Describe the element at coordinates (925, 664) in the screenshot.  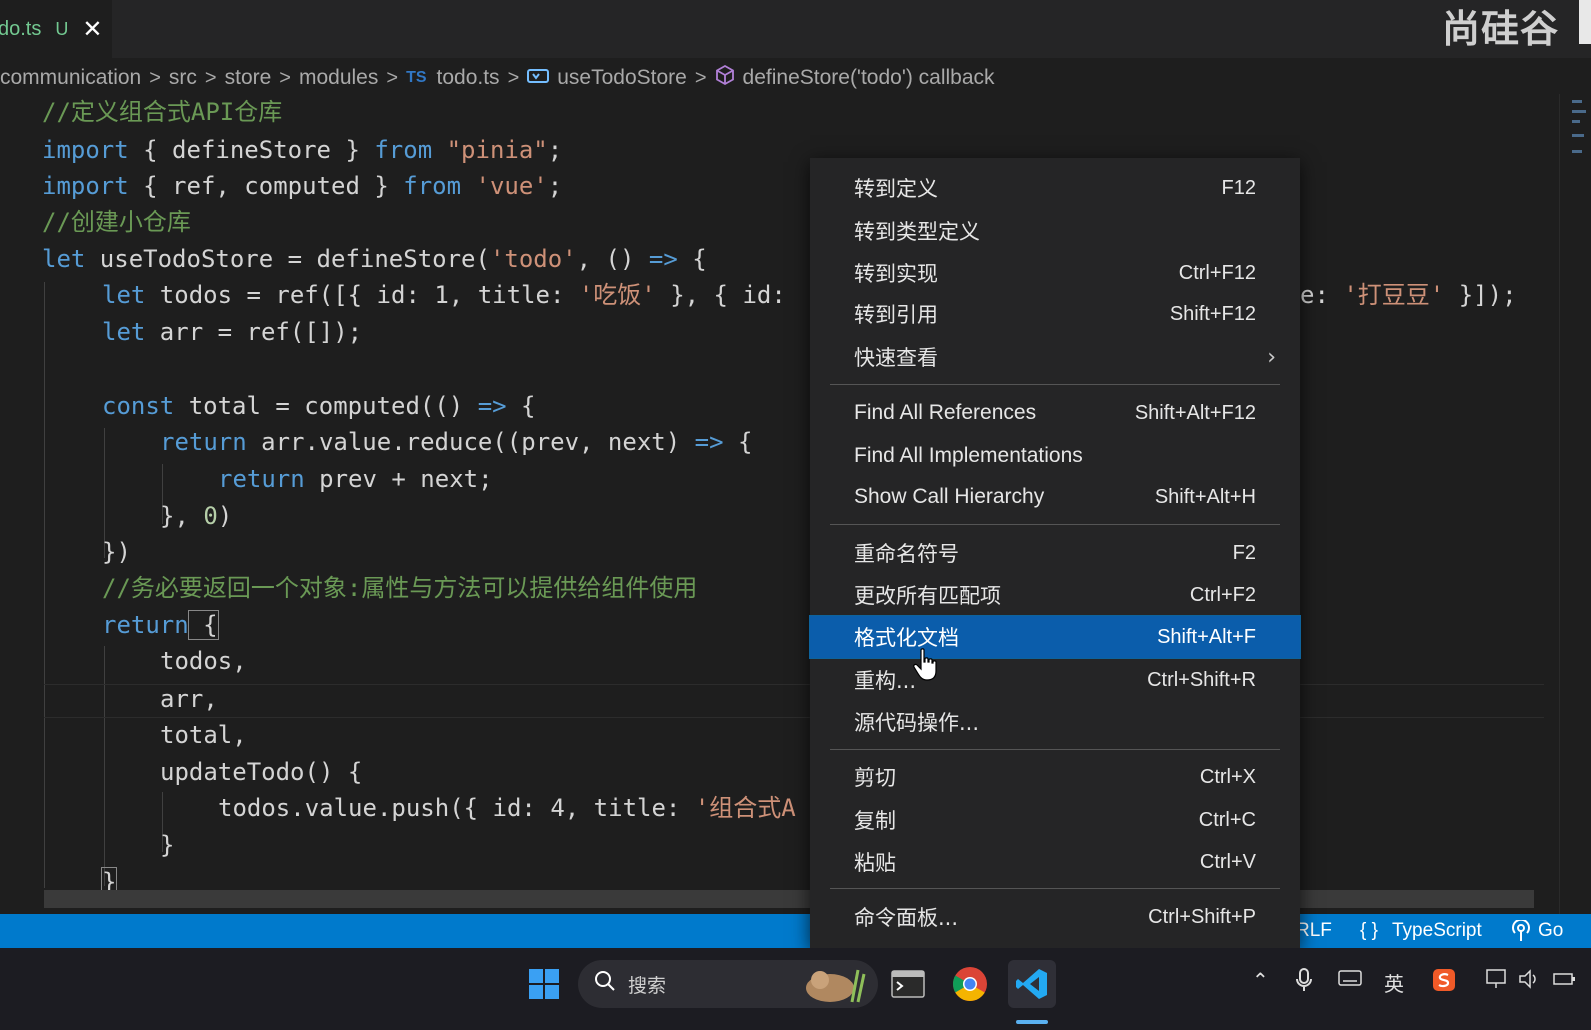
I see `hand-cursor-icon` at that location.